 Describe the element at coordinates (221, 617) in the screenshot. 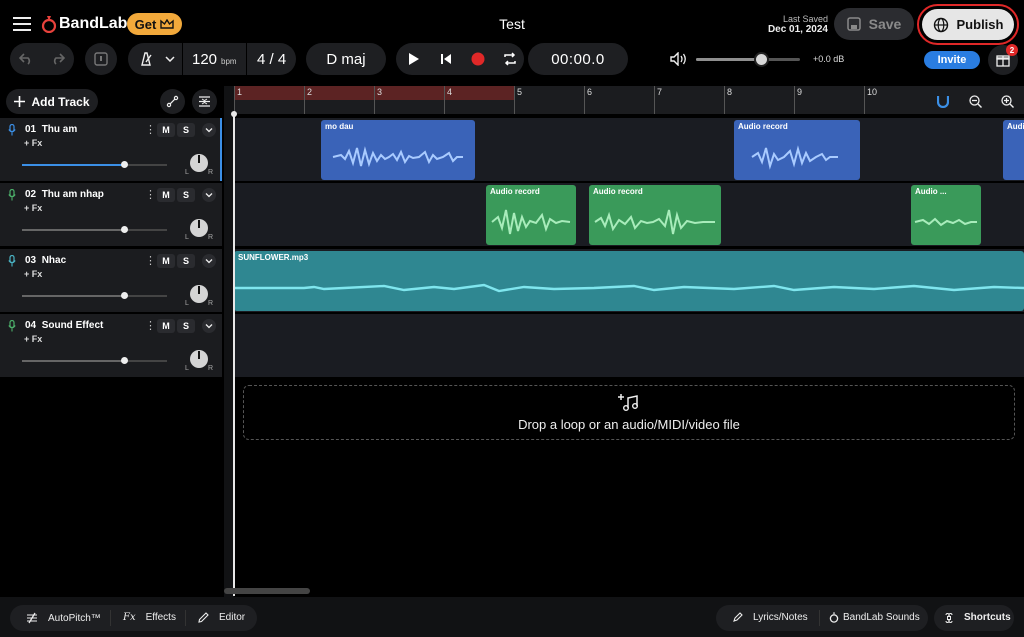

I see `editor-button: Editor` at that location.